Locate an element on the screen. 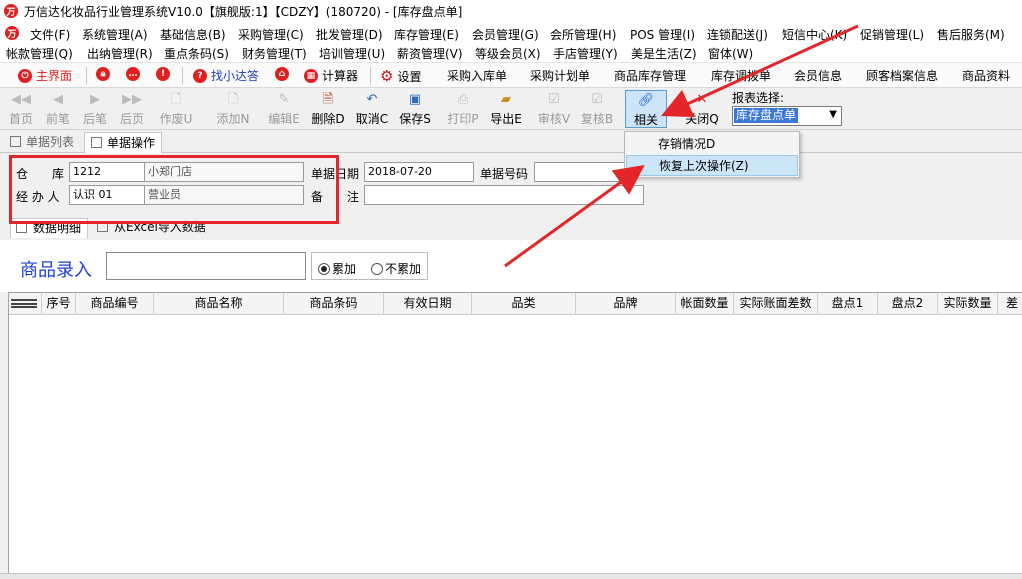 The width and height of the screenshot is (1022, 579). radio-empty-icon is located at coordinates (377, 268).